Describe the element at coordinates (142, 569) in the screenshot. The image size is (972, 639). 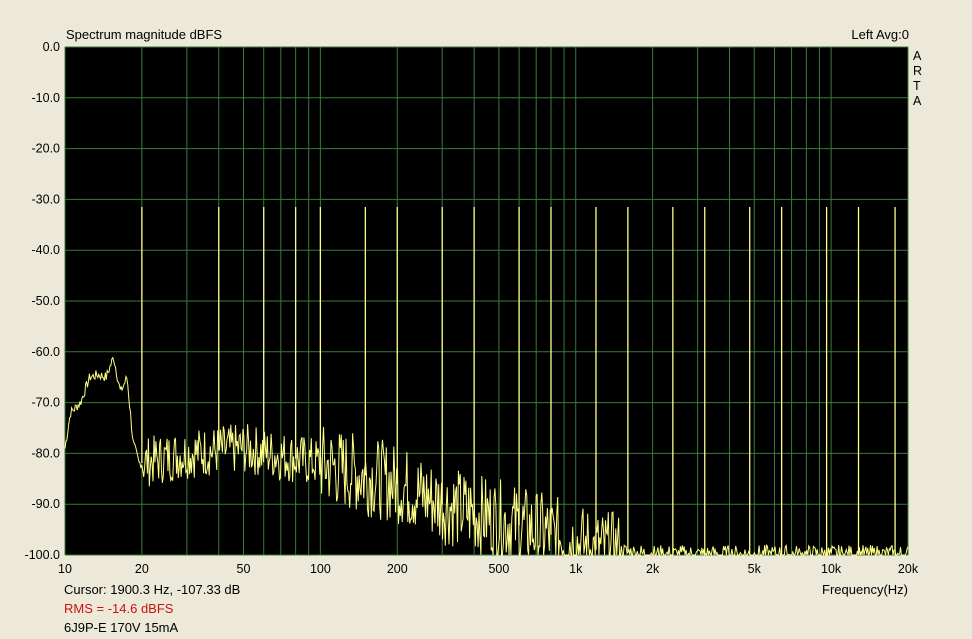
I see `x-tick-label: 20` at that location.